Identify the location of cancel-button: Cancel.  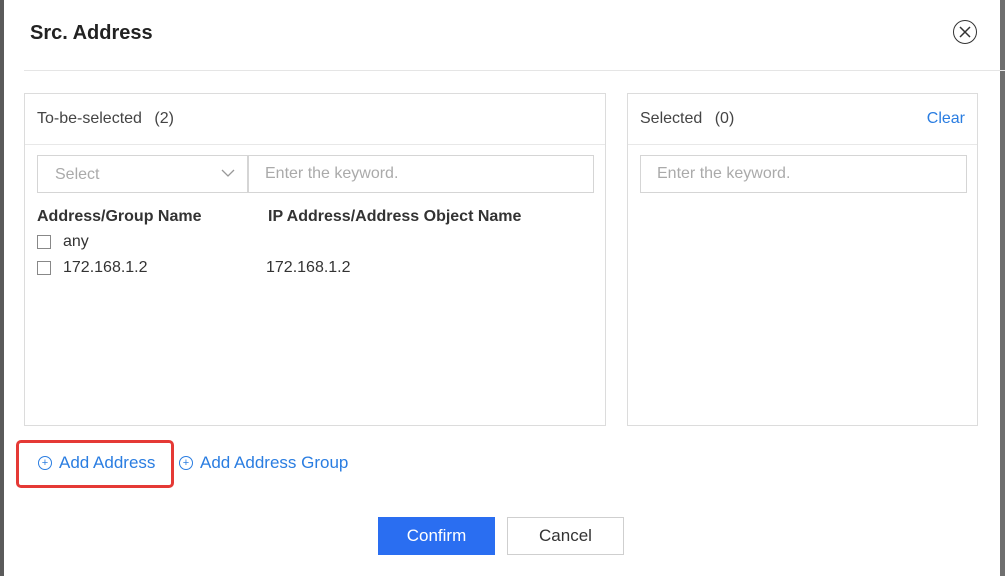
(565, 536).